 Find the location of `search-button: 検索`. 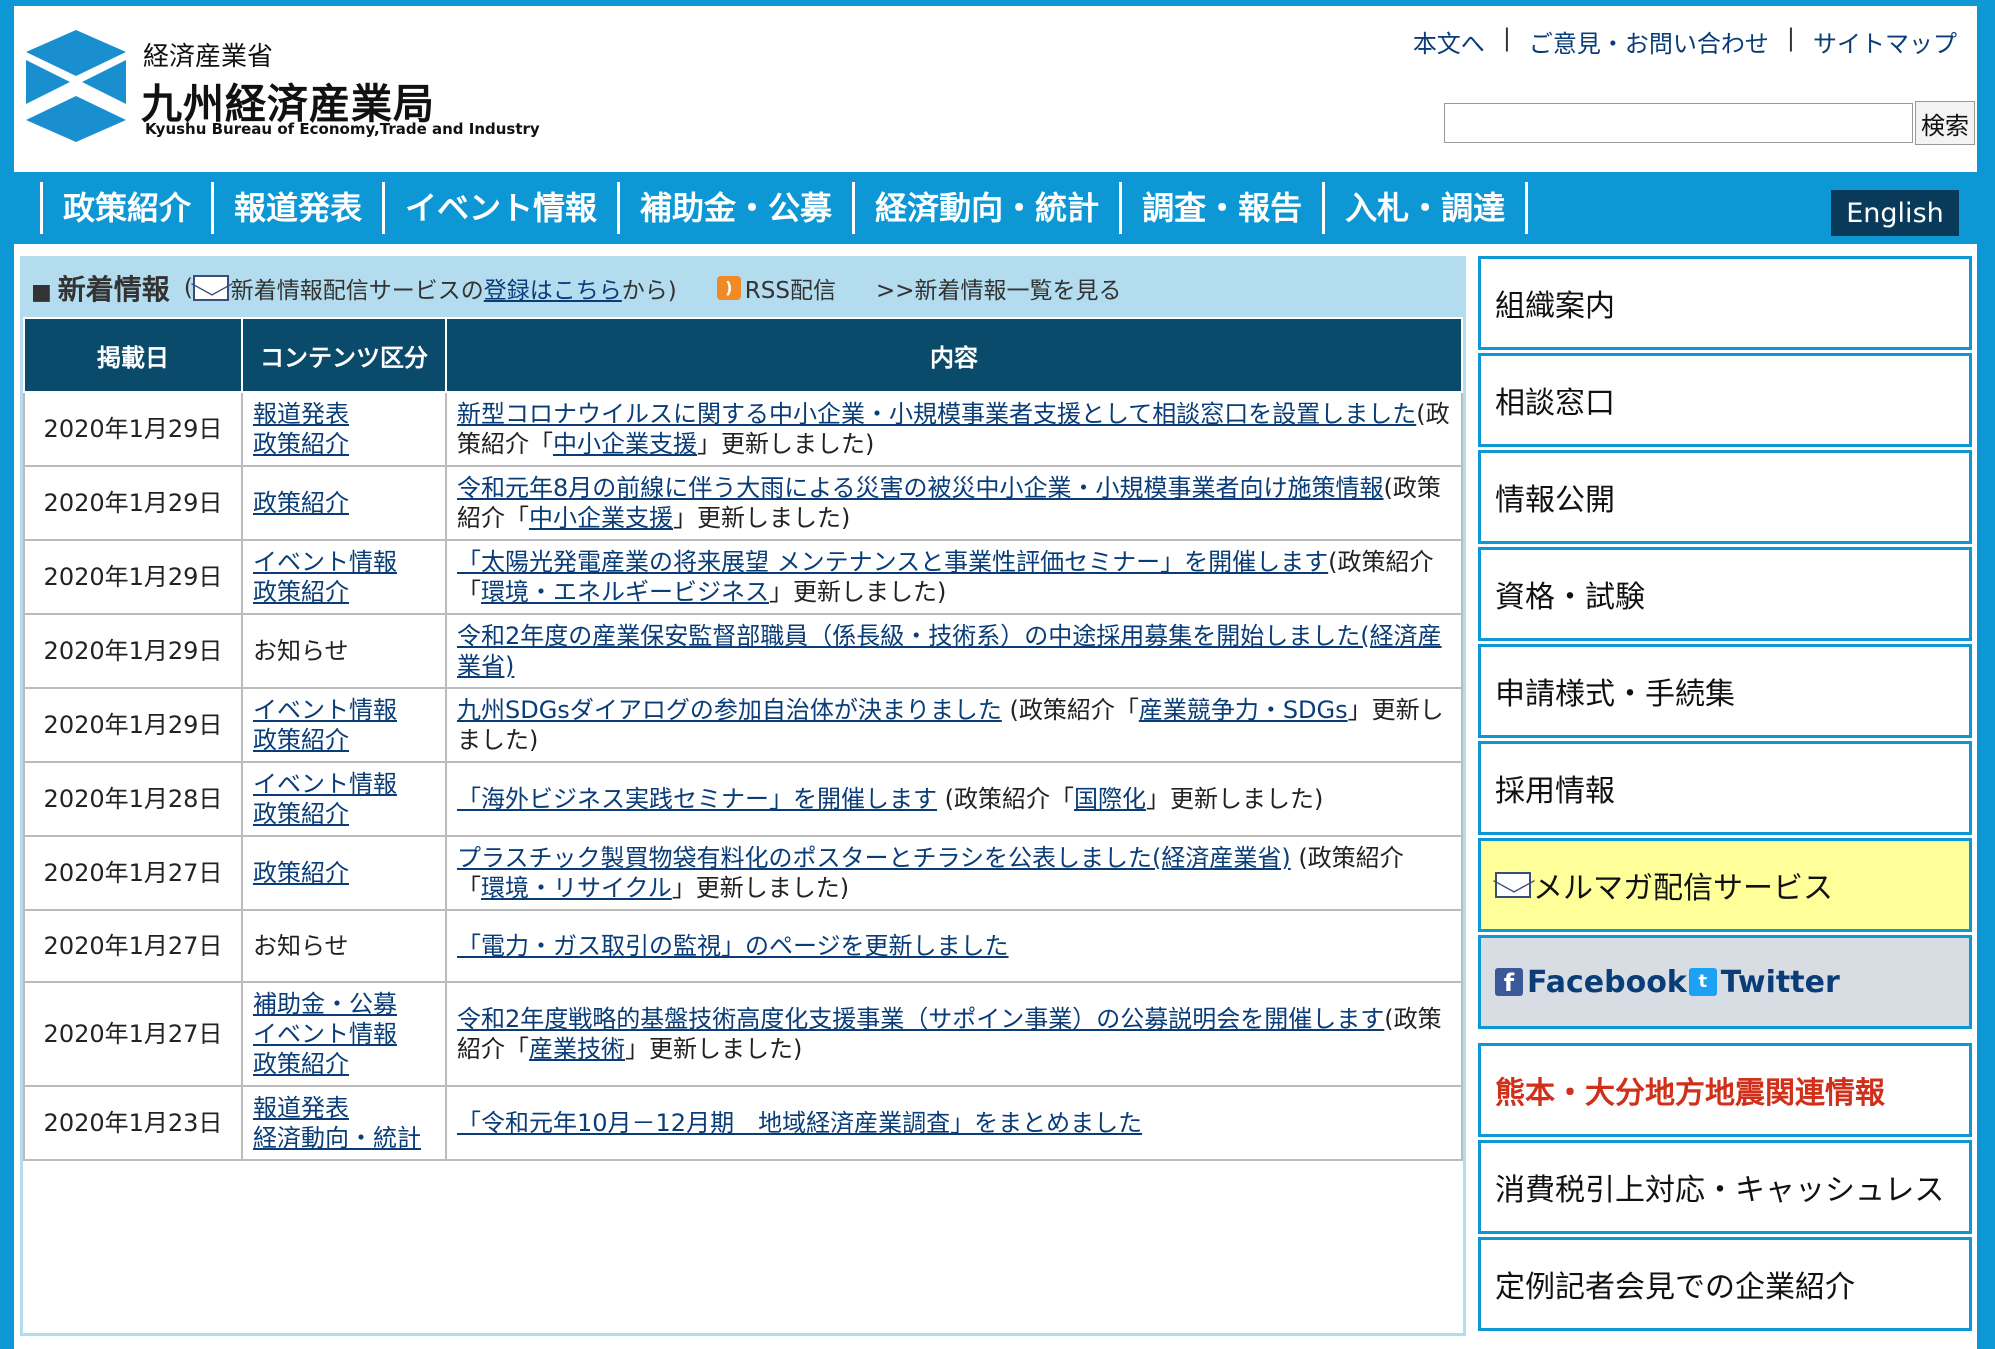

search-button: 検索 is located at coordinates (1945, 123).